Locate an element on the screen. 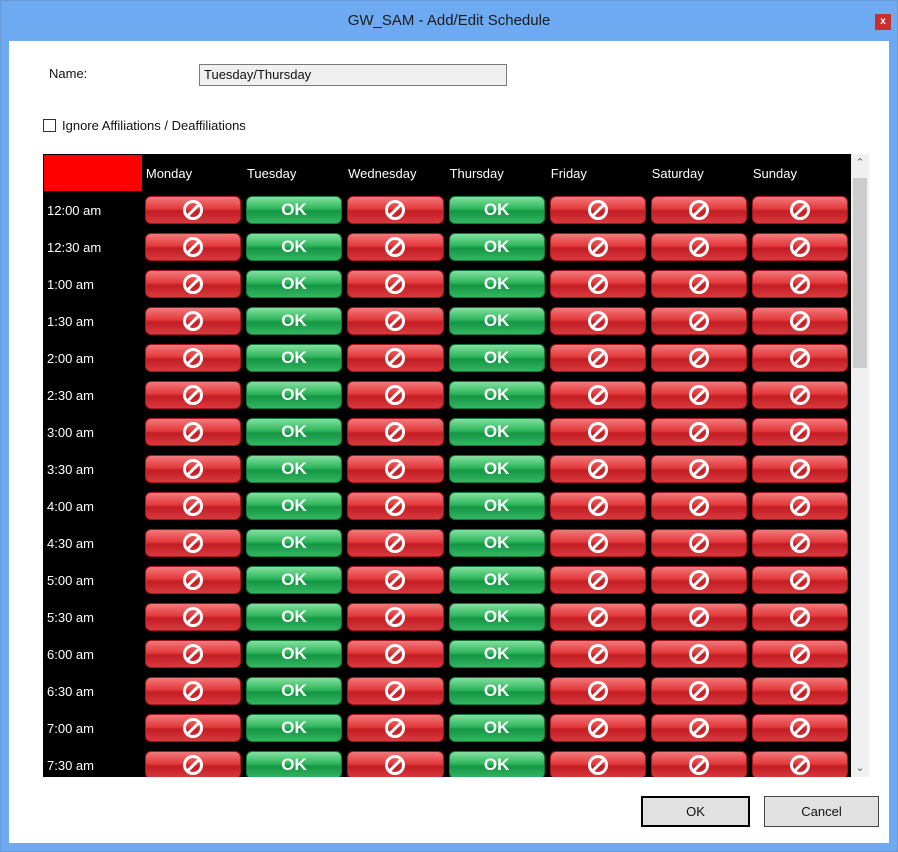  name-field: Tuesday/Thursday is located at coordinates (353, 75).